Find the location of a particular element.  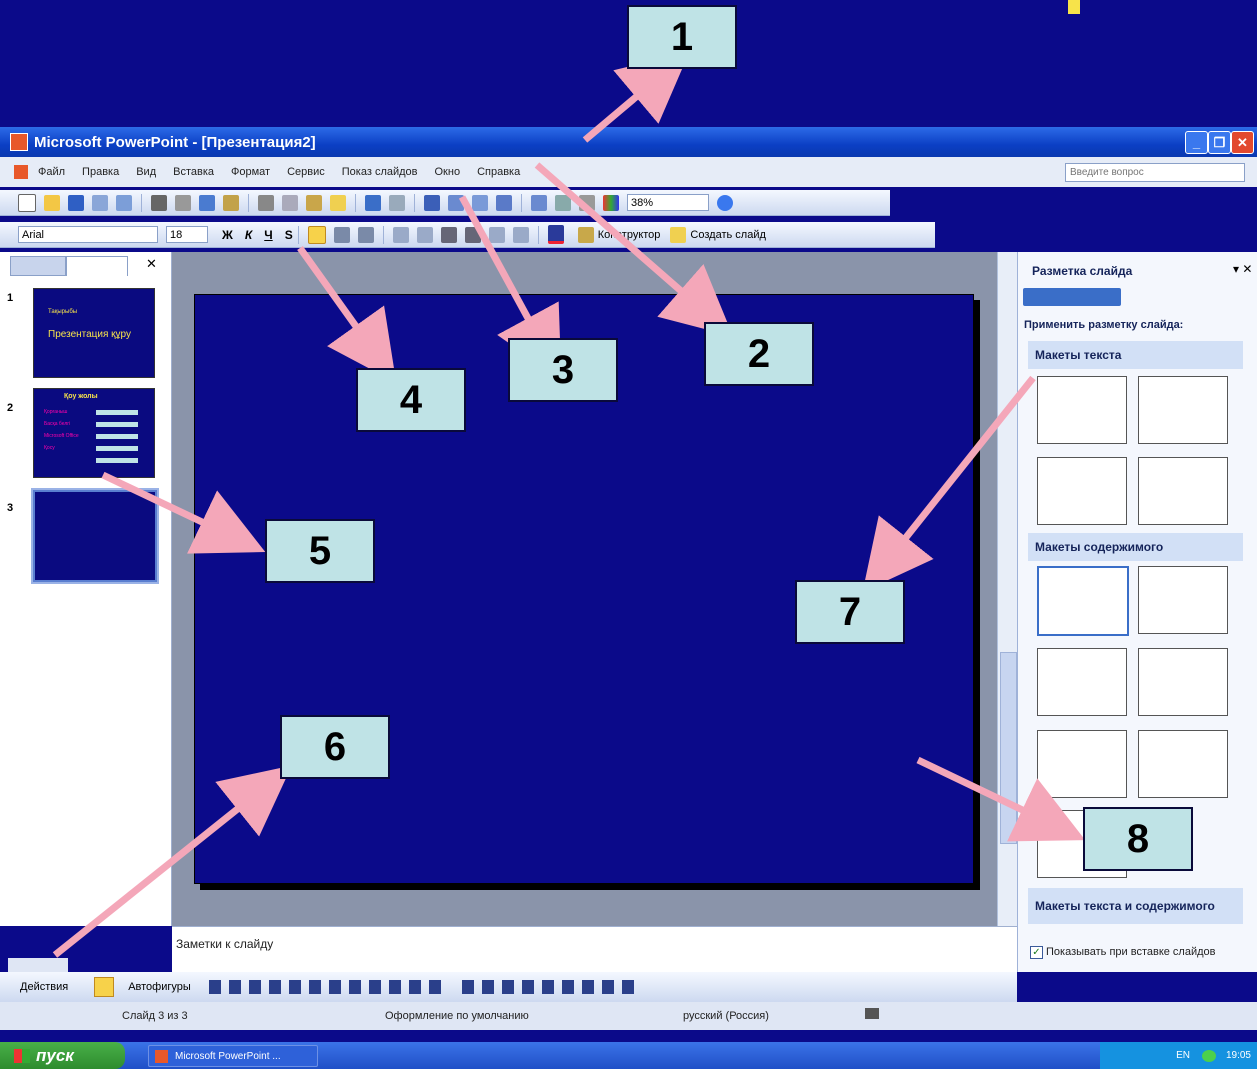

yellow-mark is located at coordinates (1074, 7).